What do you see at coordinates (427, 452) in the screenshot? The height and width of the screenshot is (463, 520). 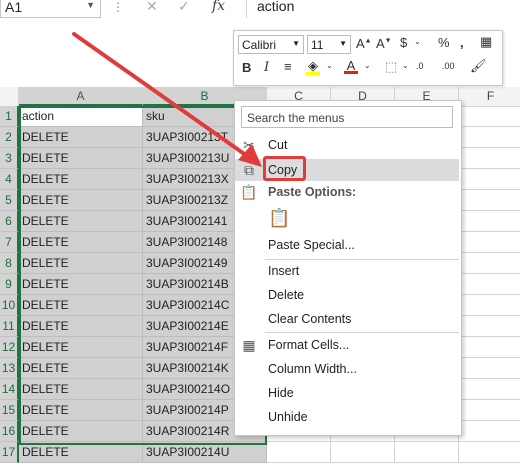 I see `cell-e` at bounding box center [427, 452].